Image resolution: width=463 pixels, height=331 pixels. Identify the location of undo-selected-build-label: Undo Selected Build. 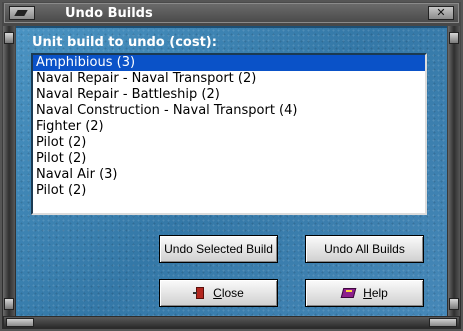
(218, 249).